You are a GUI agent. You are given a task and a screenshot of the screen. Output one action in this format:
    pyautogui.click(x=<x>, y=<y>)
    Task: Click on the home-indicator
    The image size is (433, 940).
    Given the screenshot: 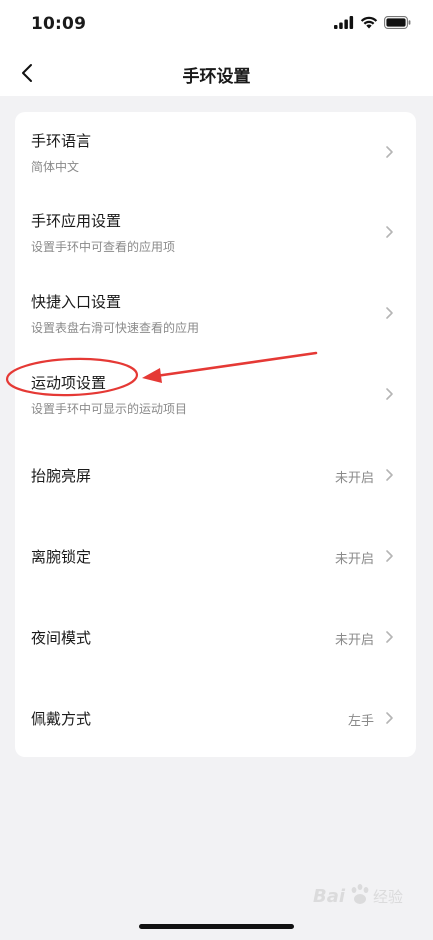 What is the action you would take?
    pyautogui.click(x=216, y=926)
    